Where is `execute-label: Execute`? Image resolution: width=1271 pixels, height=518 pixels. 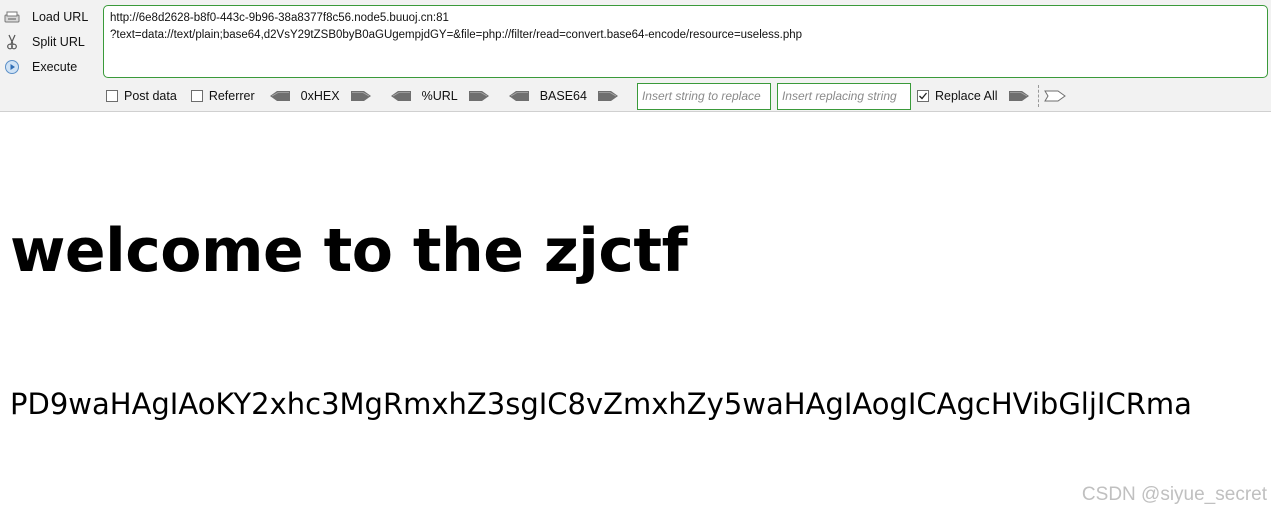
execute-label: Execute is located at coordinates (55, 66).